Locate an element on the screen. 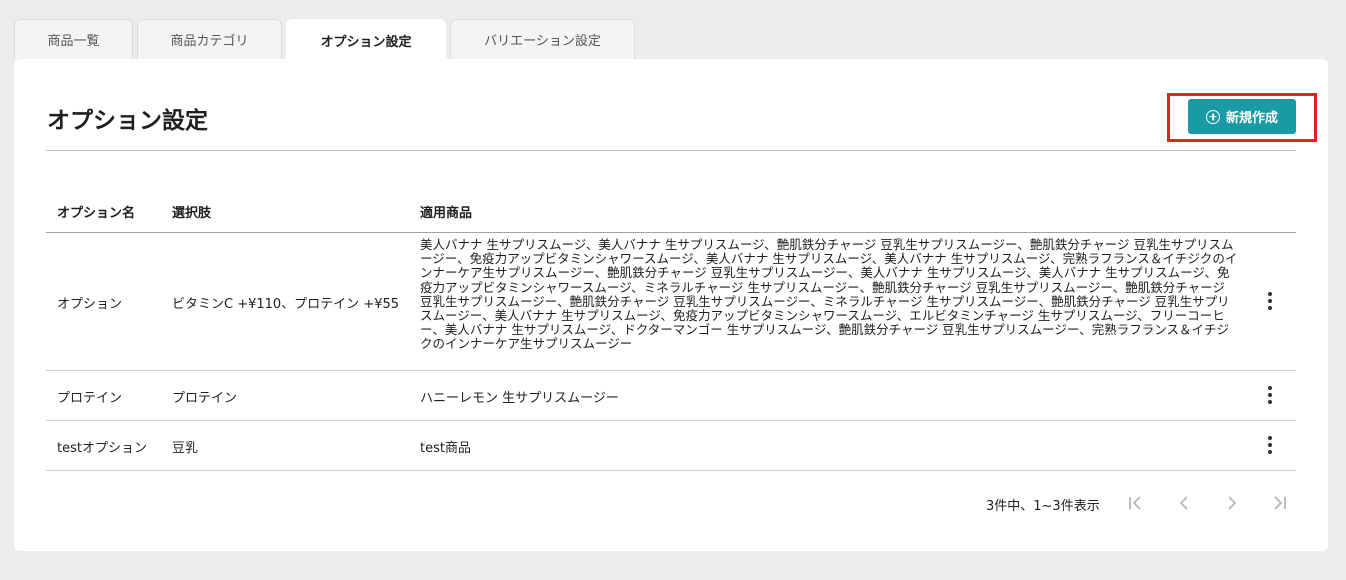 Image resolution: width=1346 pixels, height=580 pixels. next-page-icon is located at coordinates (1232, 503).